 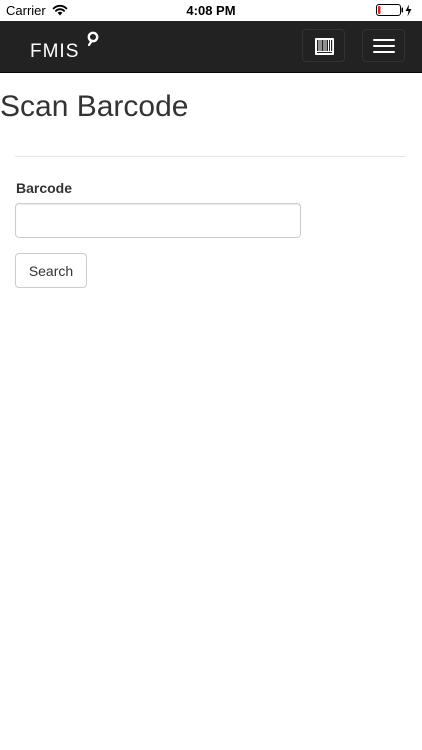 I want to click on barcode-input, so click(x=158, y=220).